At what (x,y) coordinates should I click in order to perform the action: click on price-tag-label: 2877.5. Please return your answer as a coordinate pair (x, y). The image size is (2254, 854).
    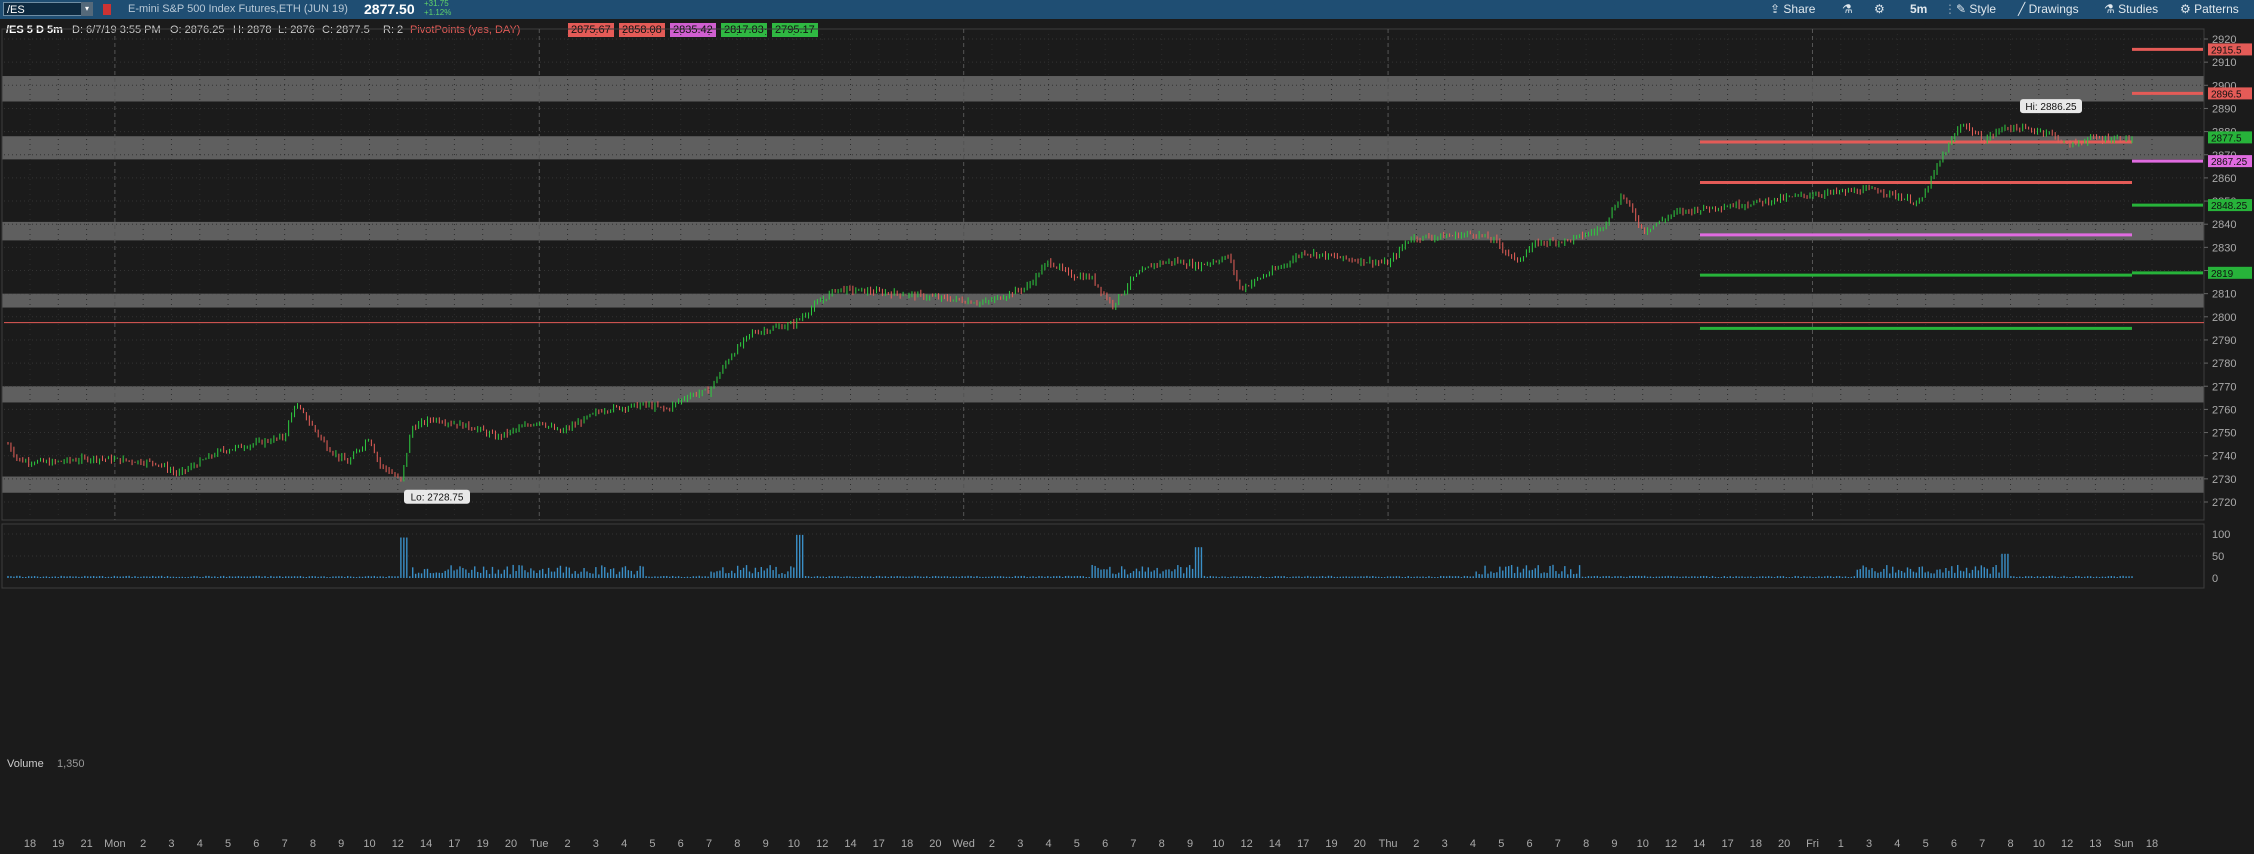
    Looking at the image, I should click on (2226, 138).